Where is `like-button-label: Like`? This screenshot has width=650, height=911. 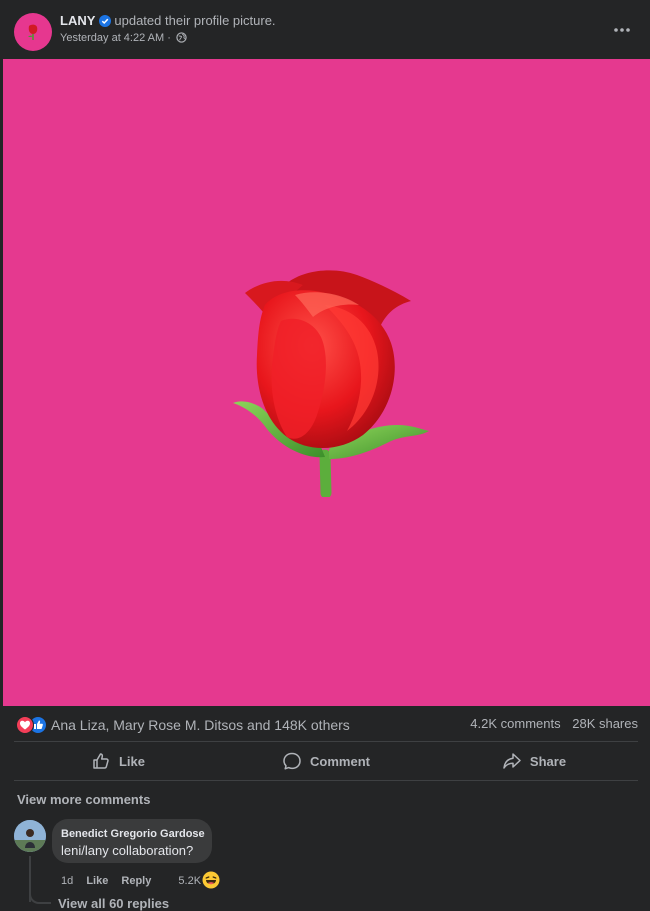
like-button-label: Like is located at coordinates (131, 761).